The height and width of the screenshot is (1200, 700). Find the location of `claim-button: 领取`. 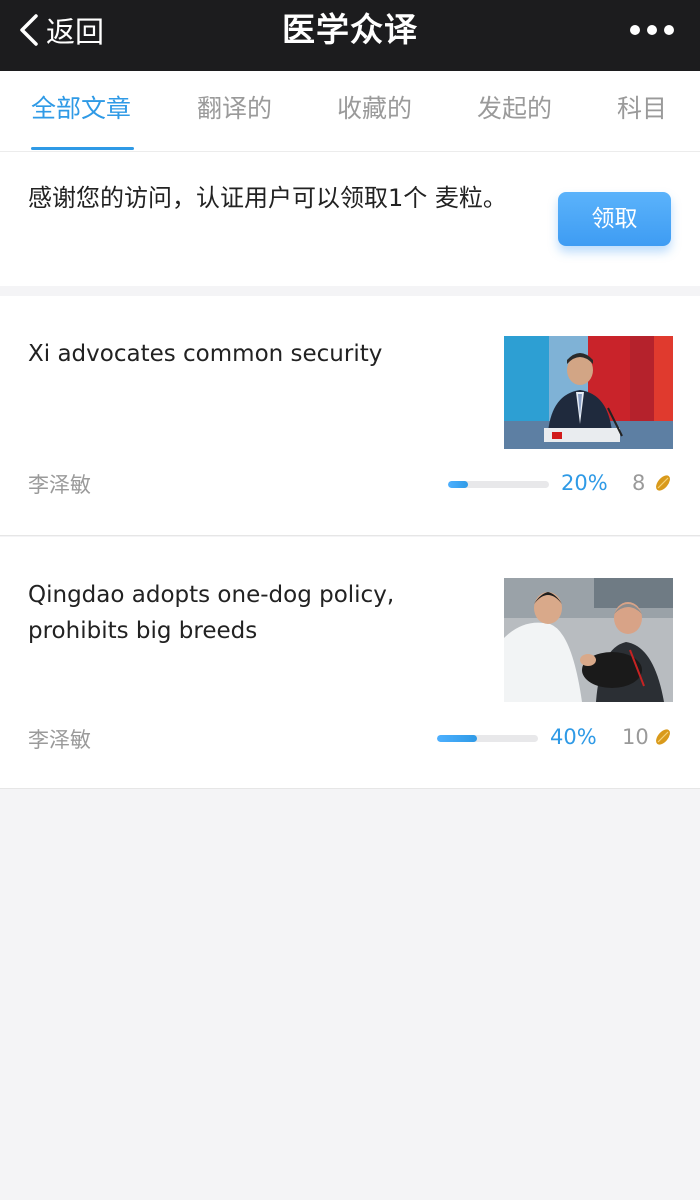

claim-button: 领取 is located at coordinates (614, 219).